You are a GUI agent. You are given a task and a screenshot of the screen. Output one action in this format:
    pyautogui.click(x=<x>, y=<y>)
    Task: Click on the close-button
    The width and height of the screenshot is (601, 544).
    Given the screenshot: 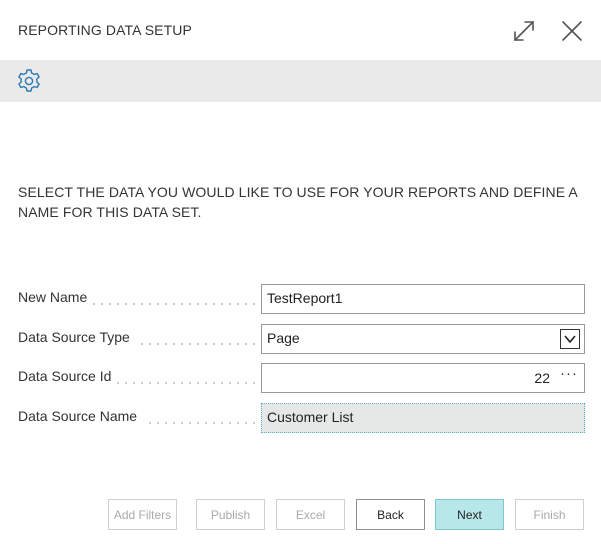 What is the action you would take?
    pyautogui.click(x=572, y=31)
    